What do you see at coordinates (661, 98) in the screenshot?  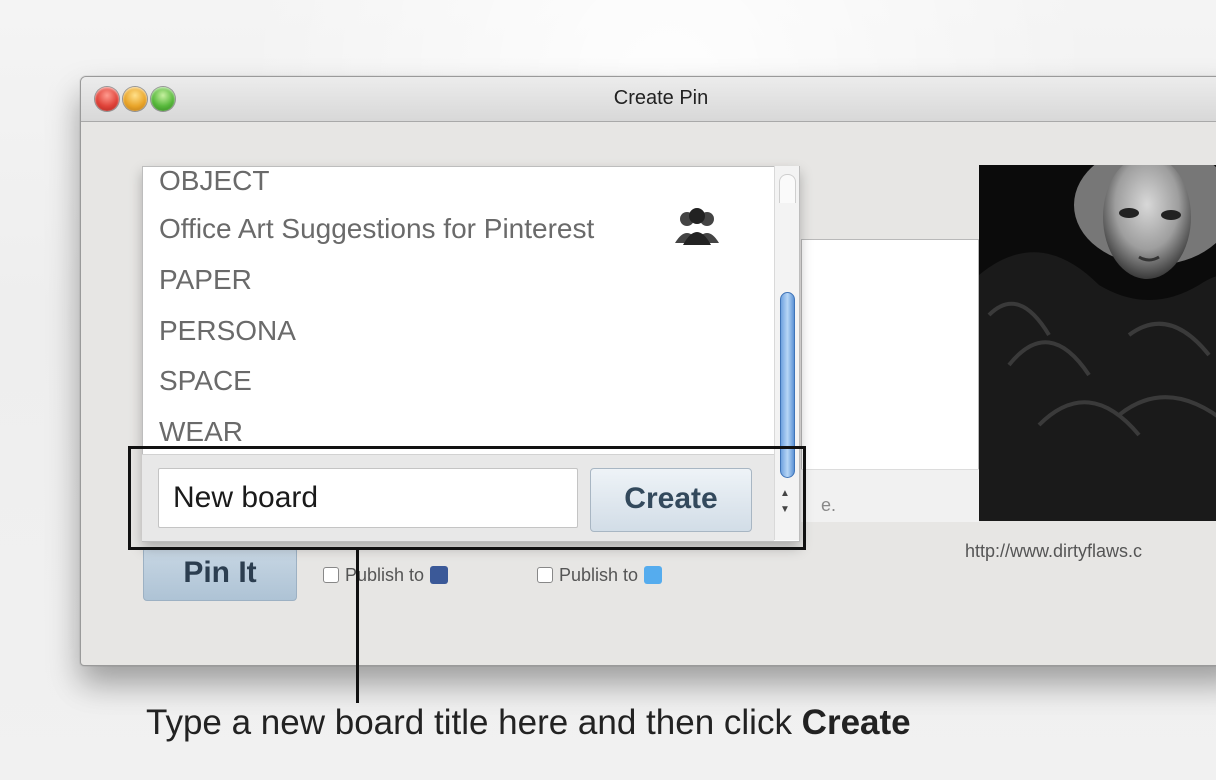 I see `window-title: Create Pin` at bounding box center [661, 98].